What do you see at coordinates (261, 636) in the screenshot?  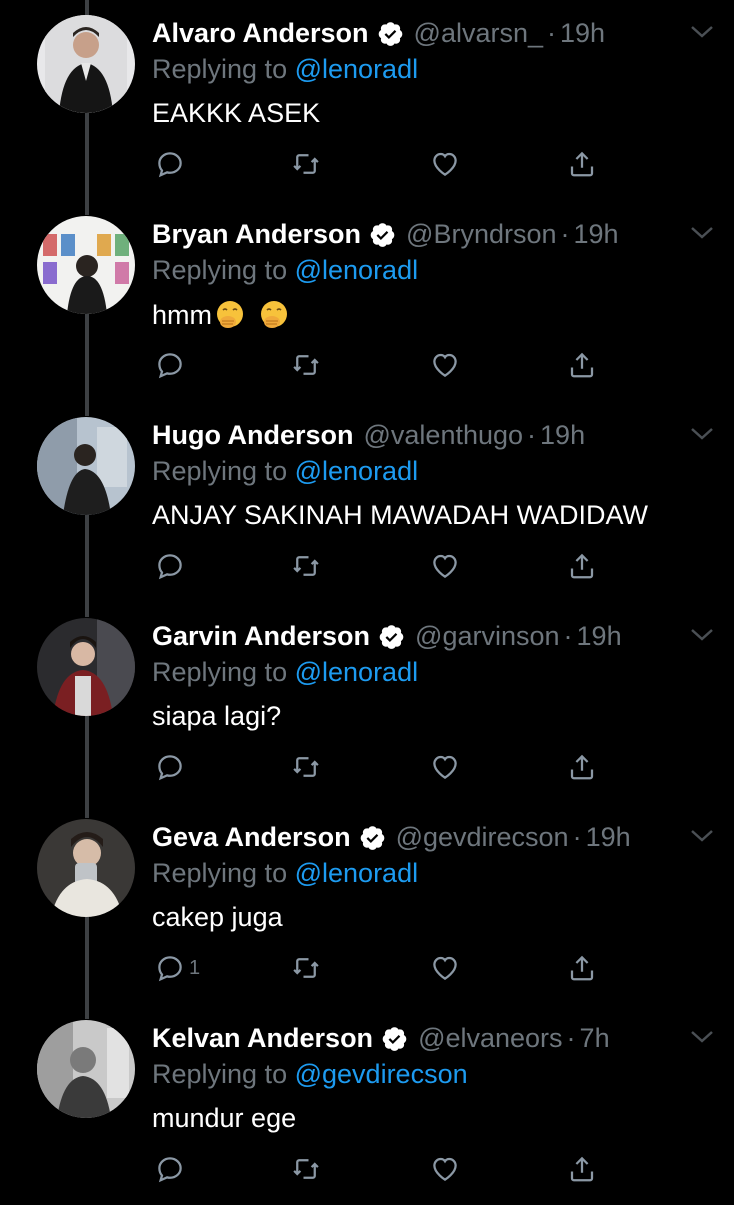 I see `display-name: Garvin Anderson` at bounding box center [261, 636].